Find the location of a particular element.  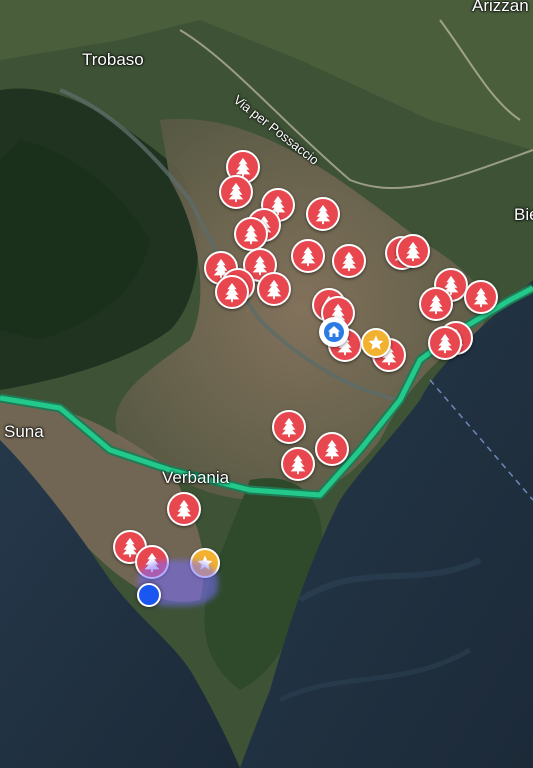

place-label-verbania: Verbania is located at coordinates (196, 477).